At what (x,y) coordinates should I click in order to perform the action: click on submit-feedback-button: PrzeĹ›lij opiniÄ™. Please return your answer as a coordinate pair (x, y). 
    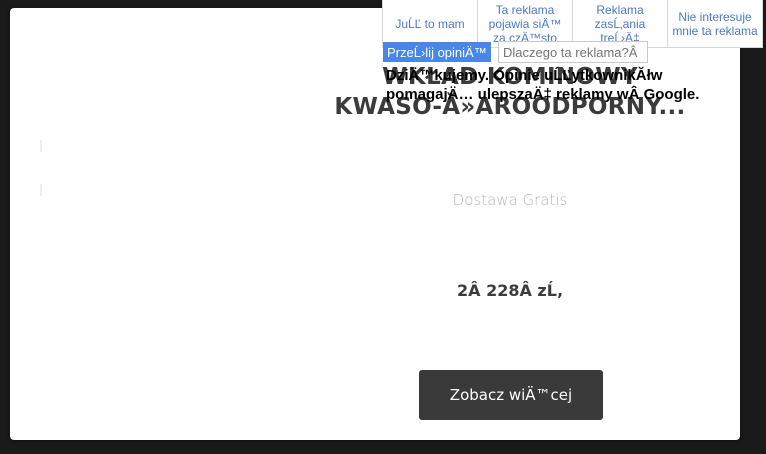
    Looking at the image, I should click on (437, 52).